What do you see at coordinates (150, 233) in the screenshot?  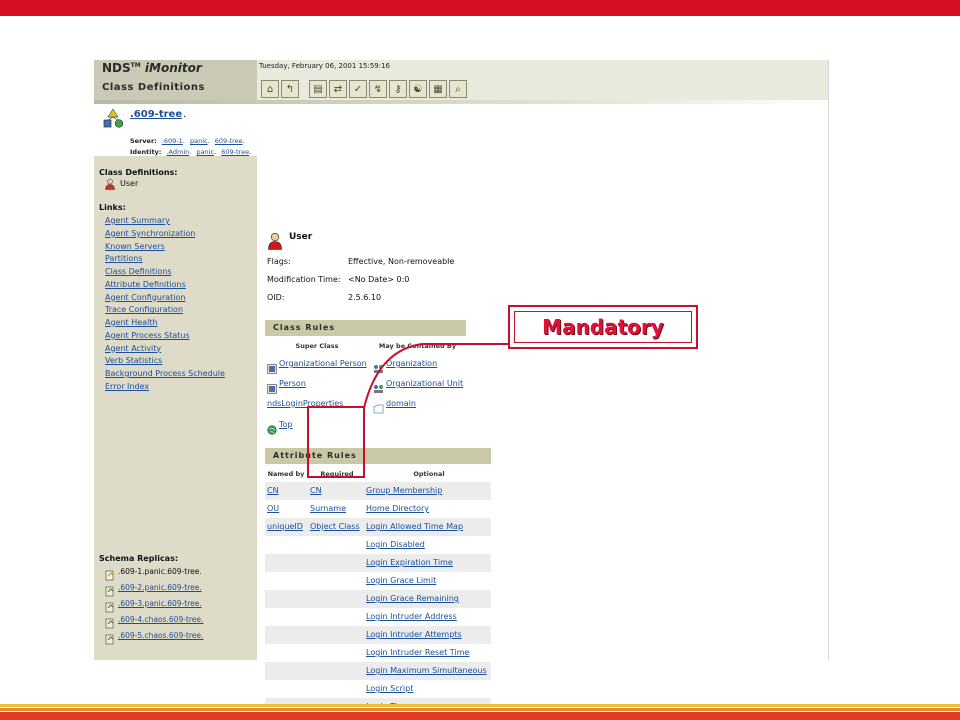 I see `sidebar-link-agent-synchronization: Agent Synchronization` at bounding box center [150, 233].